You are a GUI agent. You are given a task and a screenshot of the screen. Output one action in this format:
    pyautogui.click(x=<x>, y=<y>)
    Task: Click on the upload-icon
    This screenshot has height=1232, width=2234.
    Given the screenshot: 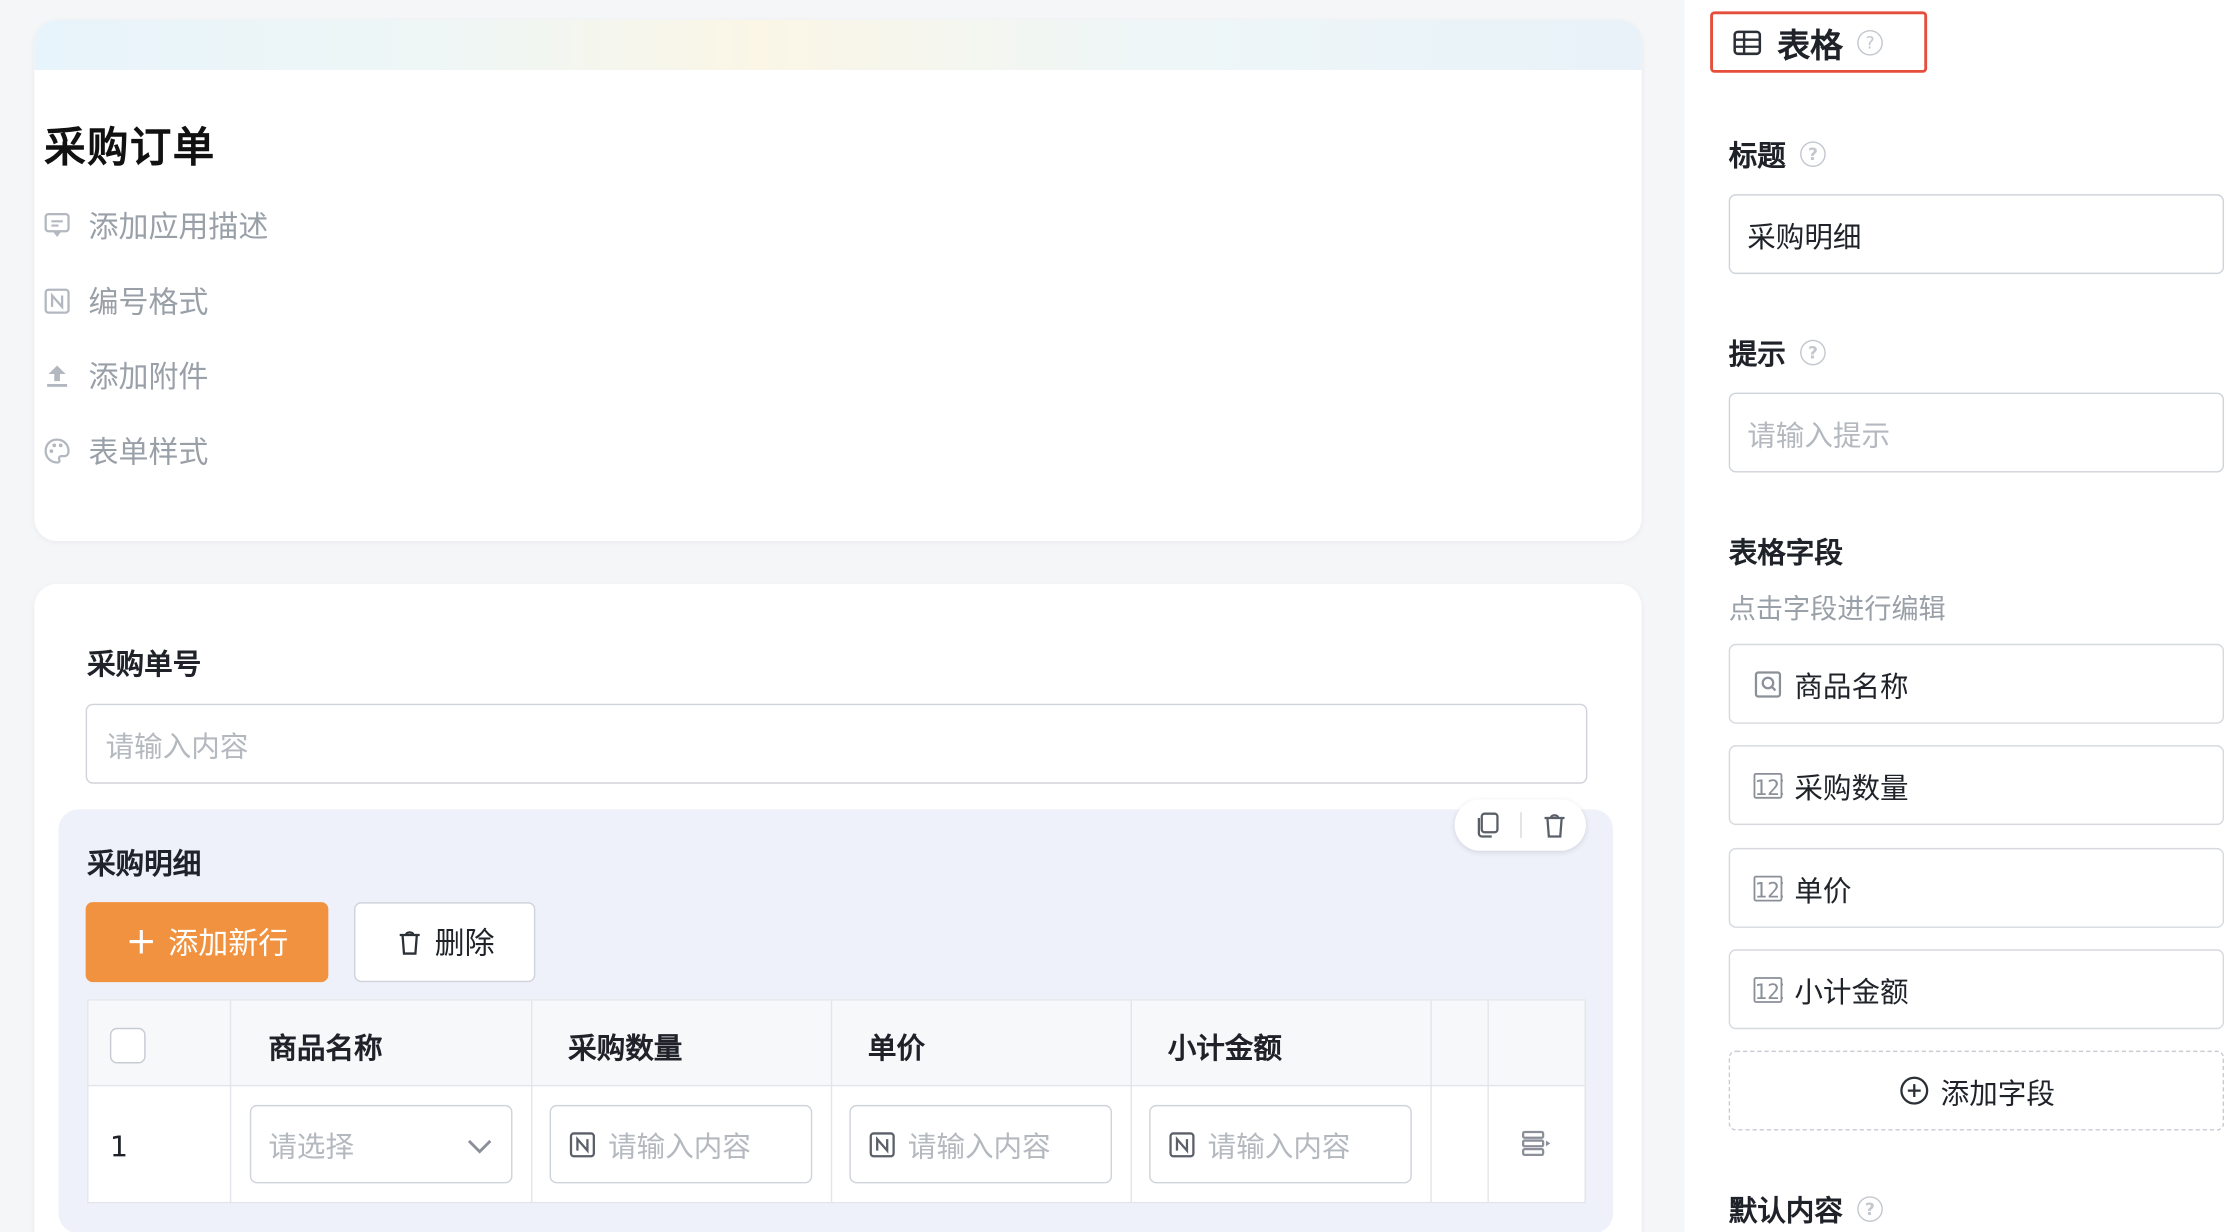 What is the action you would take?
    pyautogui.click(x=57, y=376)
    